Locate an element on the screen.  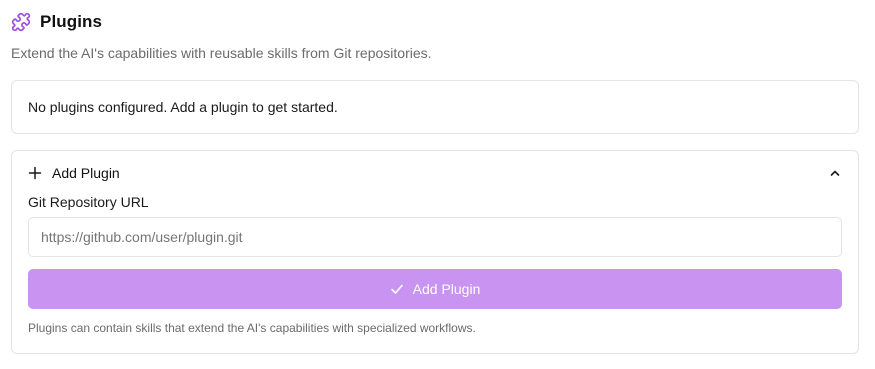
chevron-up-icon is located at coordinates (835, 173).